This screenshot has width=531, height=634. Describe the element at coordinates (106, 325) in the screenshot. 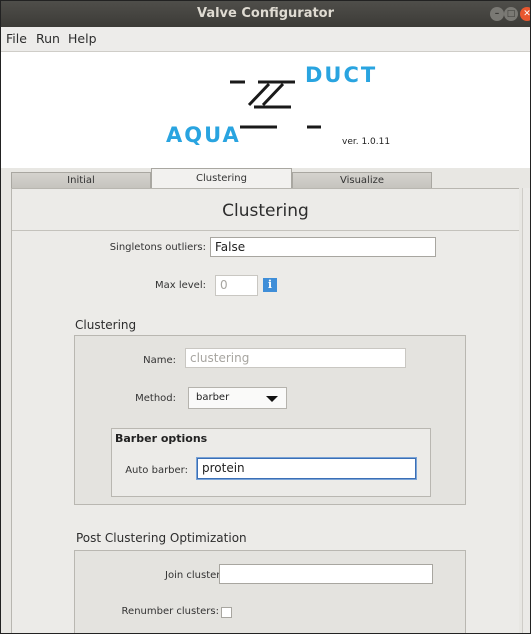

I see `clustering-section-title: Clustering` at that location.